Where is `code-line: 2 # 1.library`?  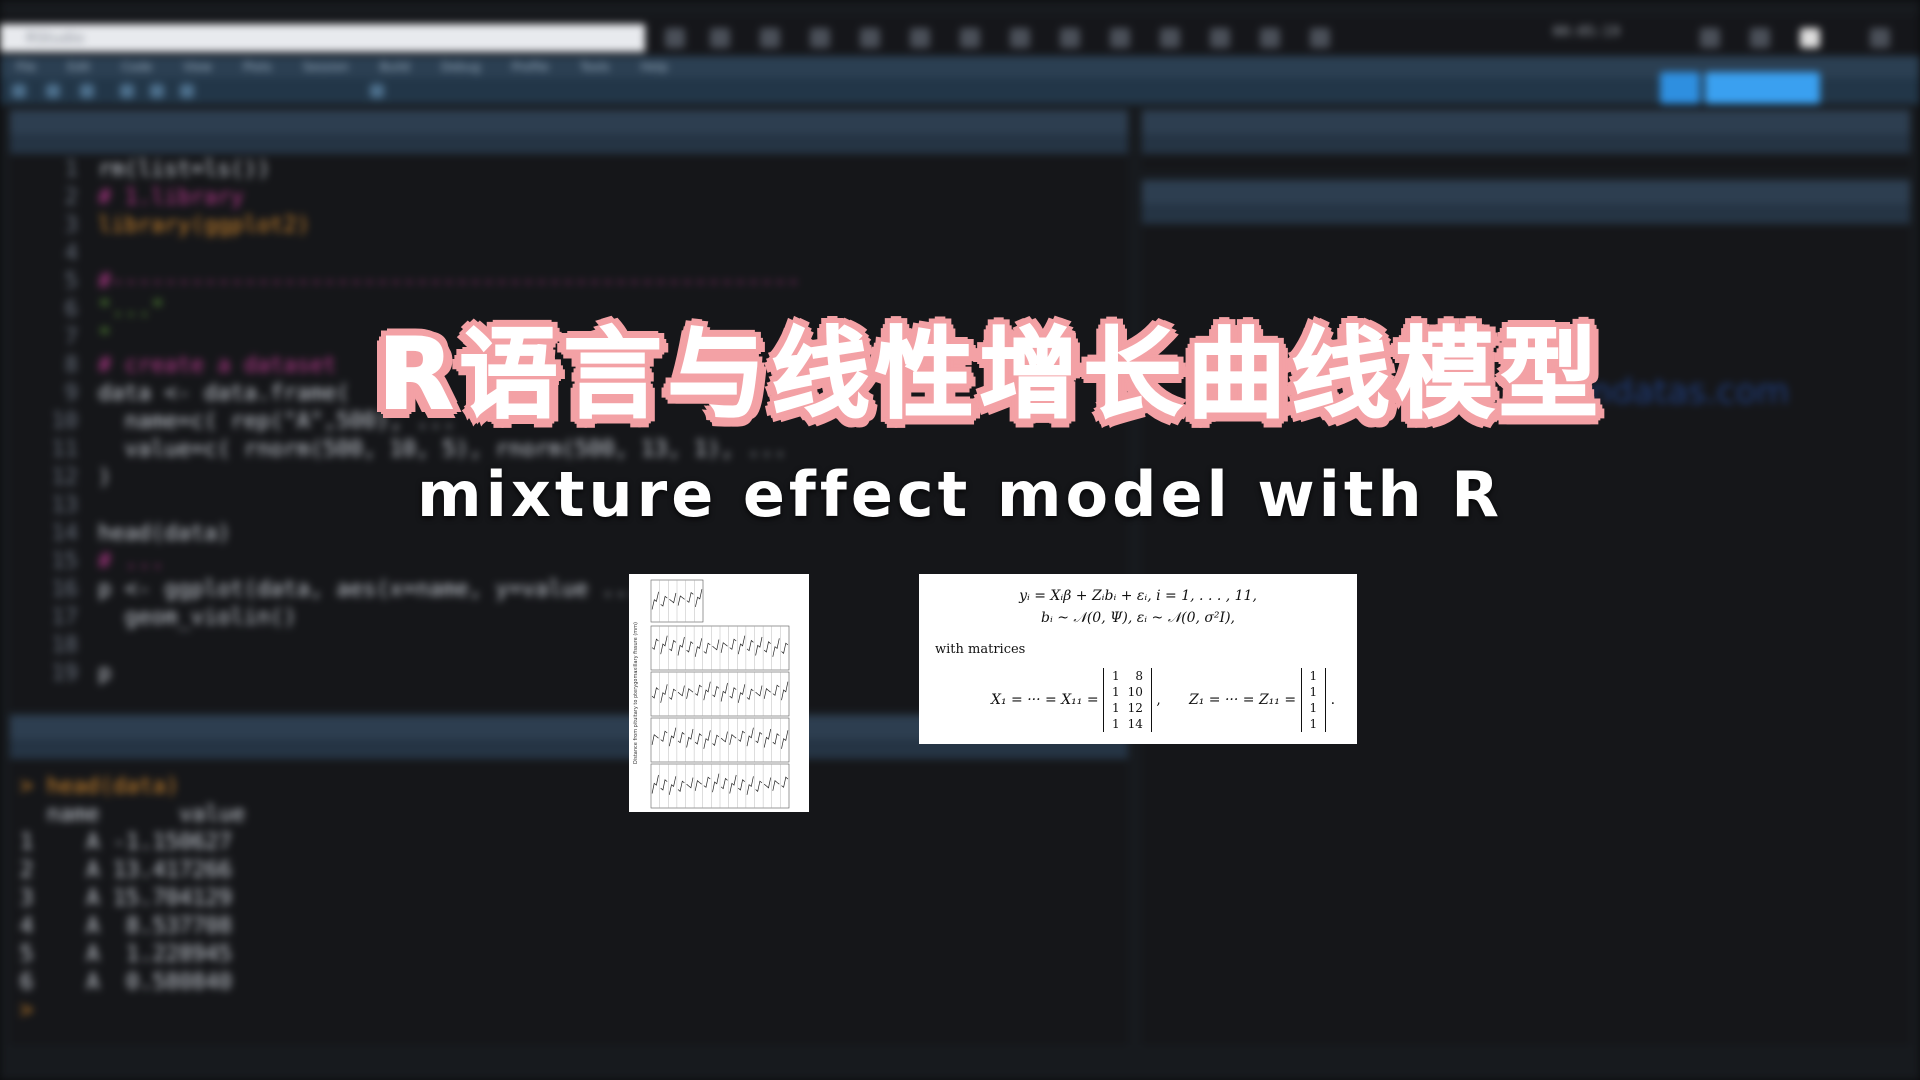 code-line: 2 # 1.library is located at coordinates (410, 198).